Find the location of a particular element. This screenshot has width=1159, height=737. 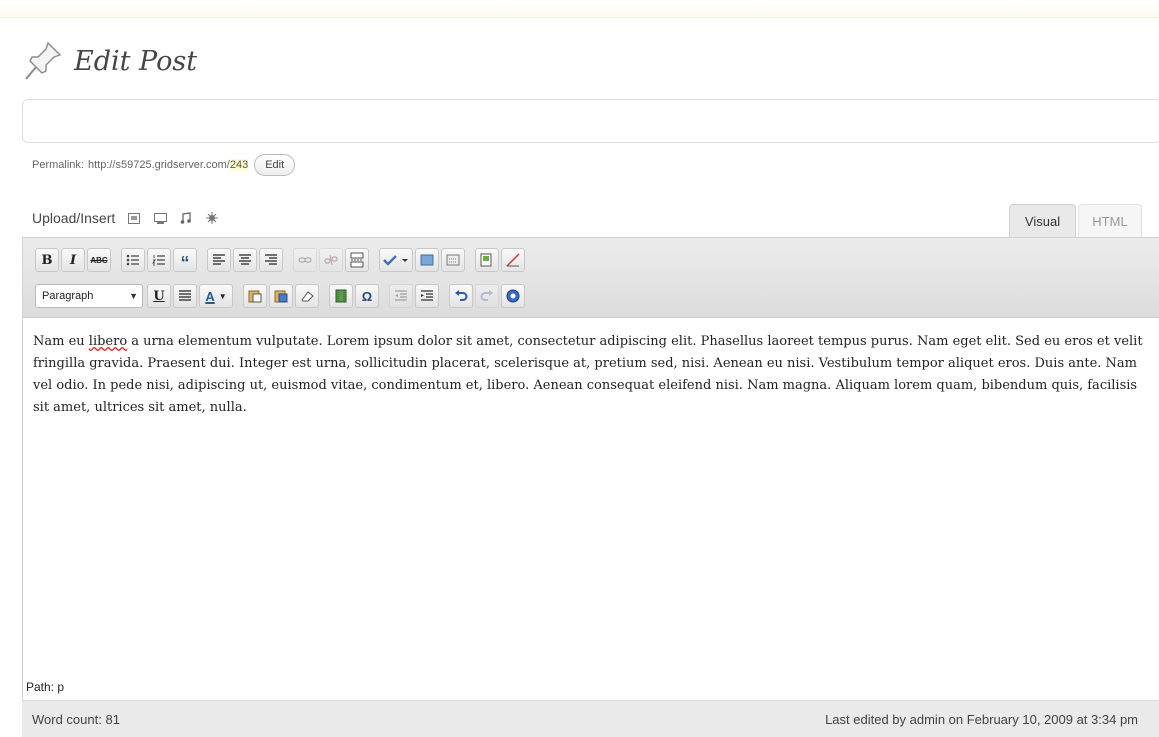

insert-media-button is located at coordinates (341, 296).